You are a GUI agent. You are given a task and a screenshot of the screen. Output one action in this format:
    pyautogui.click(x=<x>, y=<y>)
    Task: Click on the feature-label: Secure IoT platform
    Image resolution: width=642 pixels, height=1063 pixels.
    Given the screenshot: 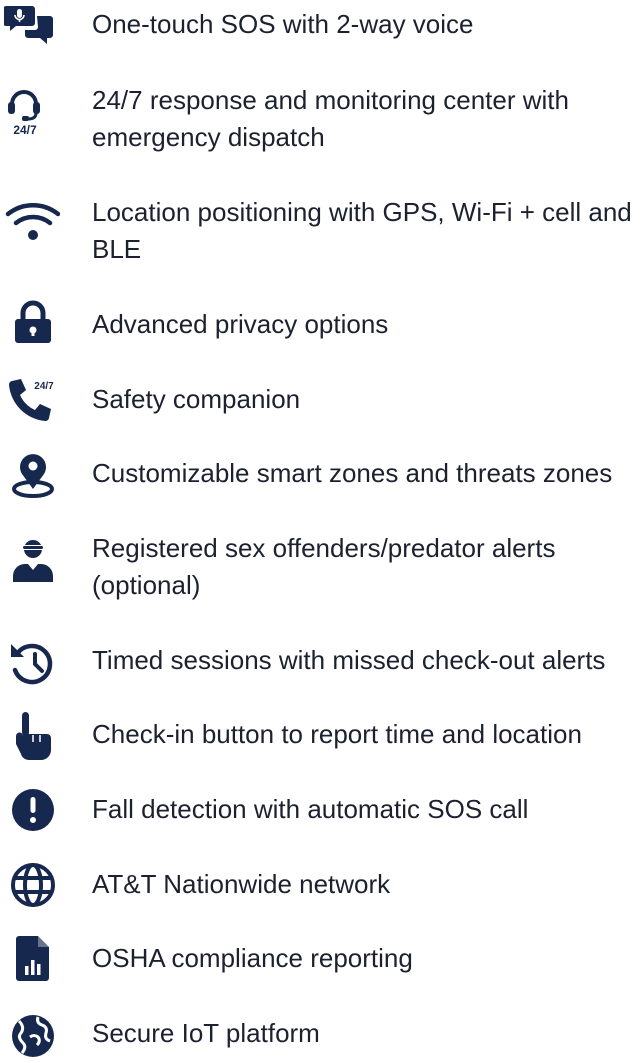 What is the action you would take?
    pyautogui.click(x=206, y=1033)
    